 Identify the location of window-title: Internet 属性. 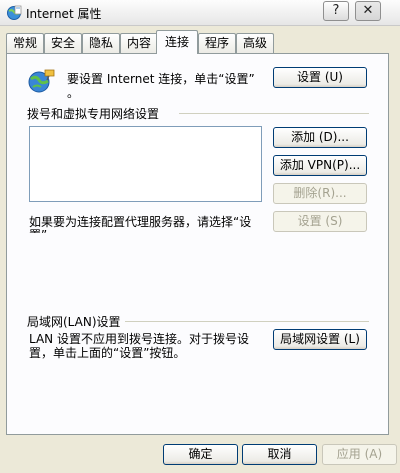
(64, 14).